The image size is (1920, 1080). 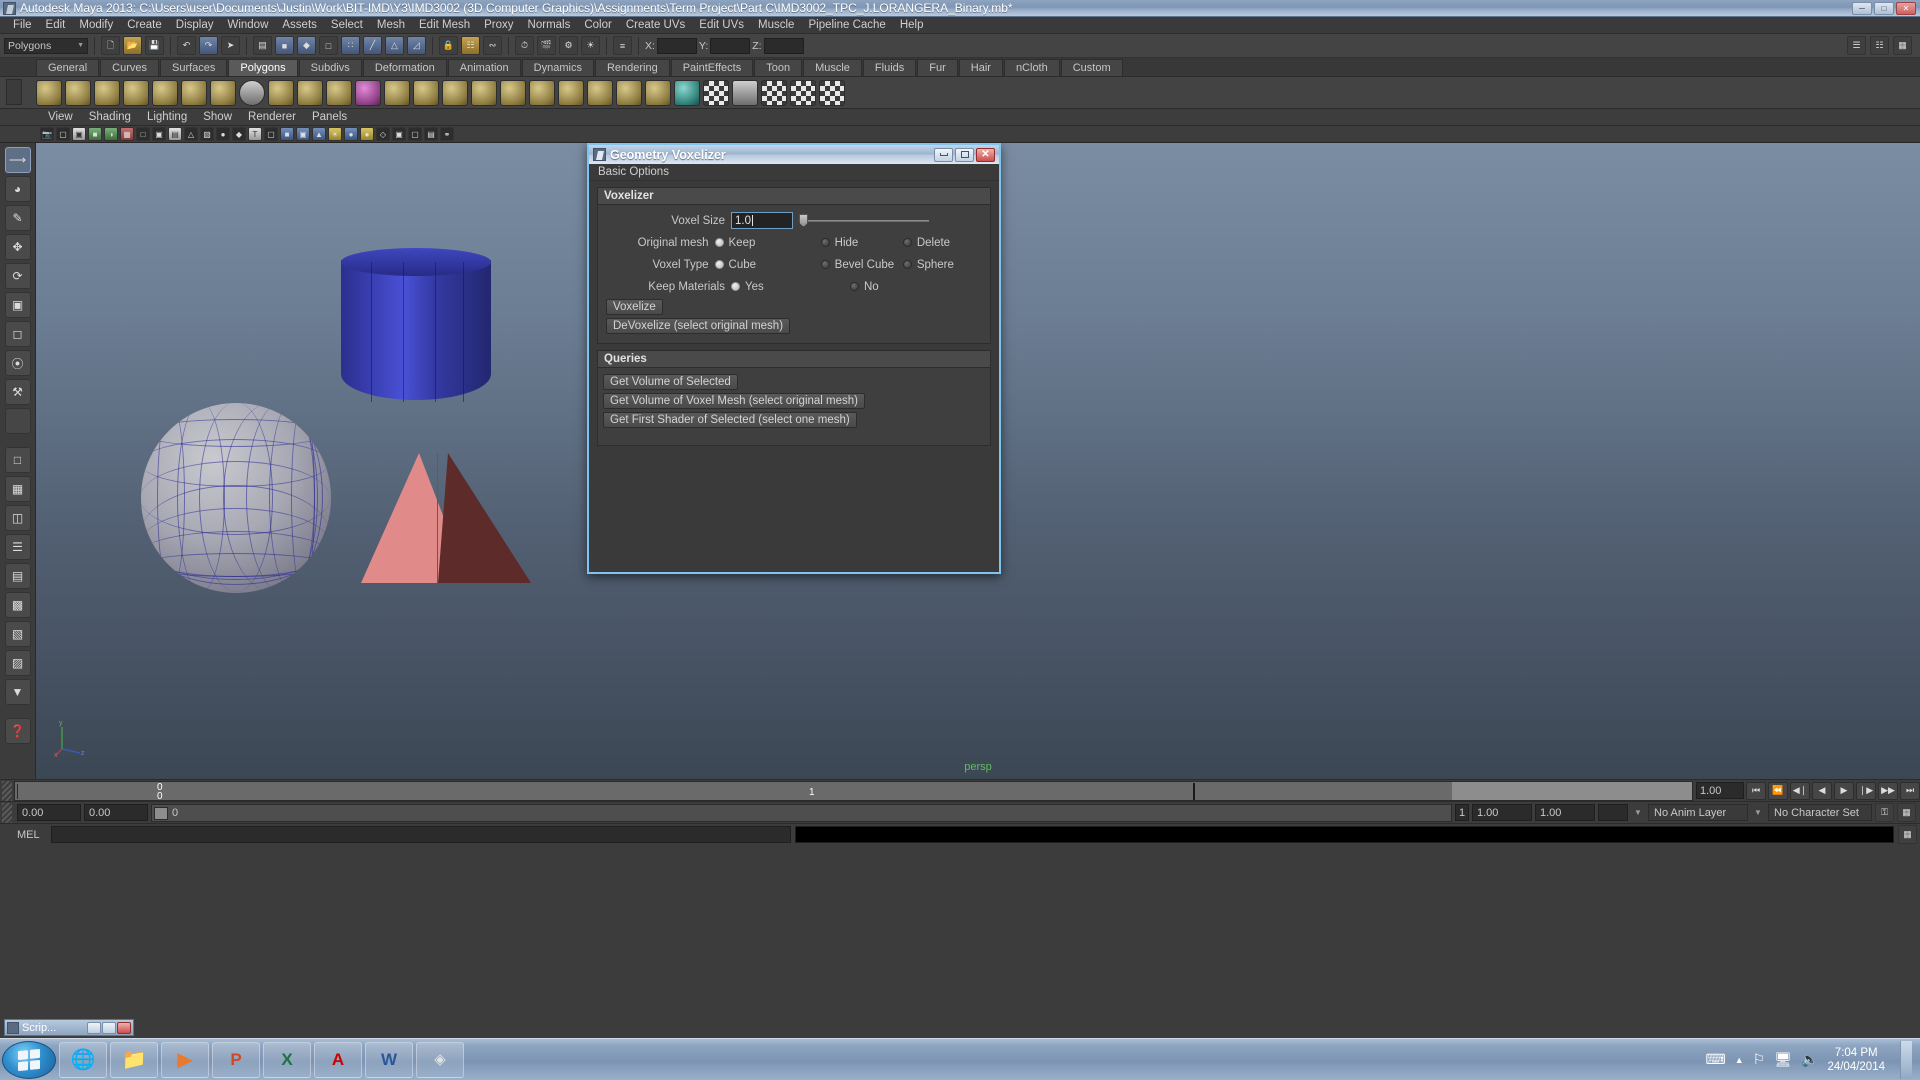 I want to click on snap-grid-icon: ☷, so click(x=470, y=45).